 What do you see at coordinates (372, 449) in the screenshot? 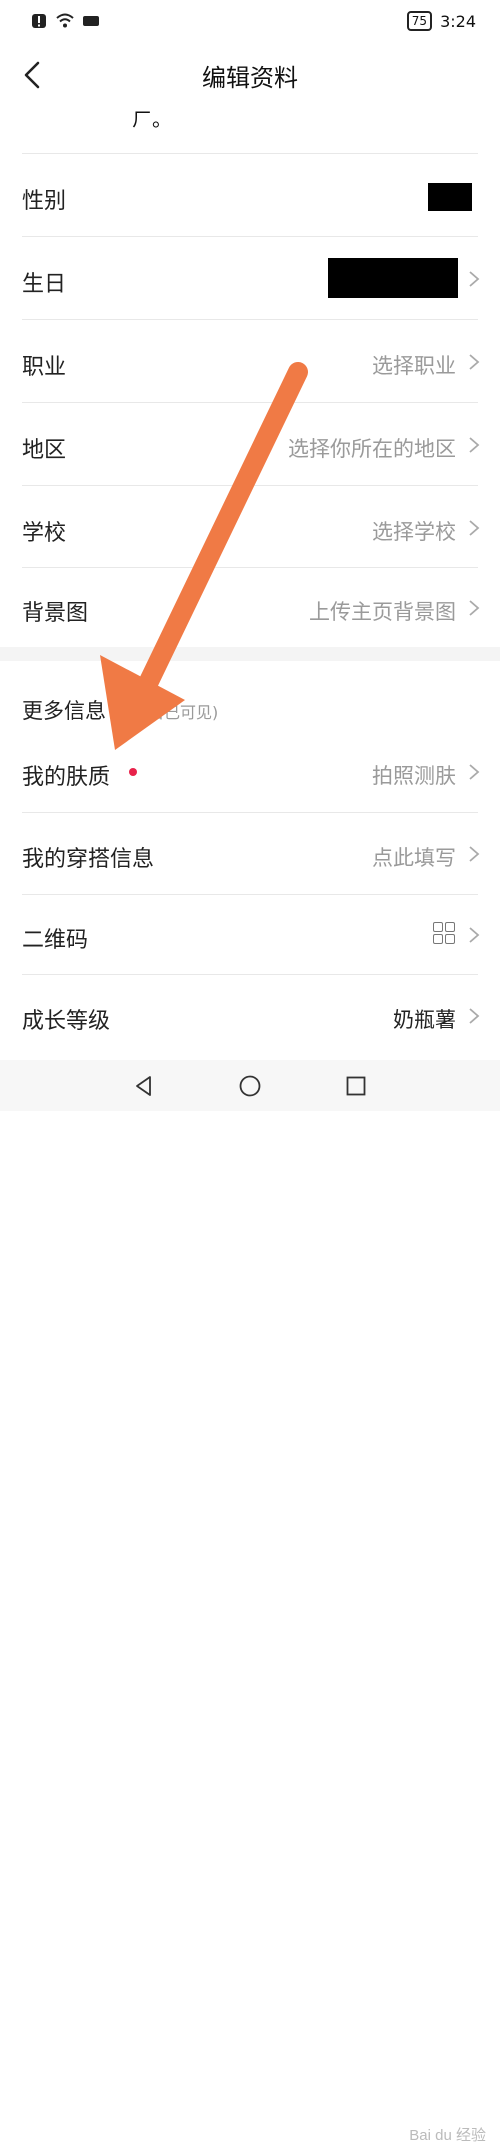
I see `row-value: 选择你所在的地区` at bounding box center [372, 449].